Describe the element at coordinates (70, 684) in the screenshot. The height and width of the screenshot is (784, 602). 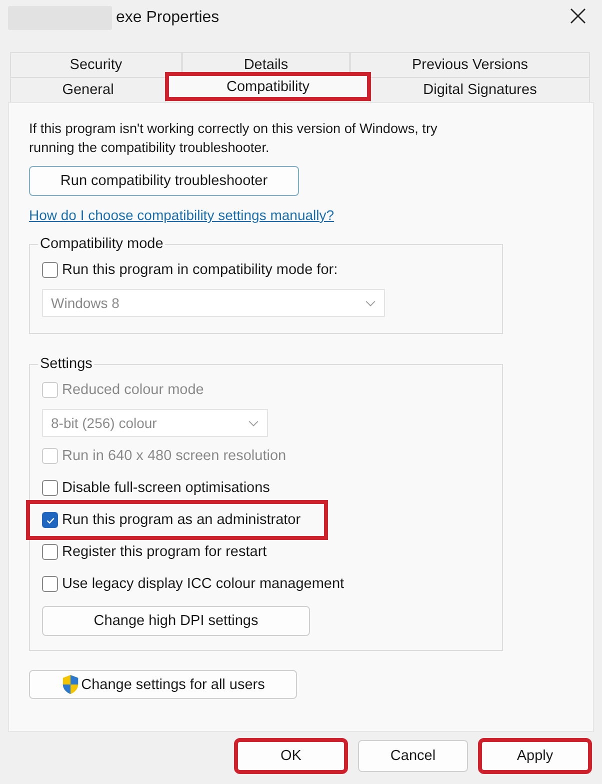
I see `shield-icon` at that location.